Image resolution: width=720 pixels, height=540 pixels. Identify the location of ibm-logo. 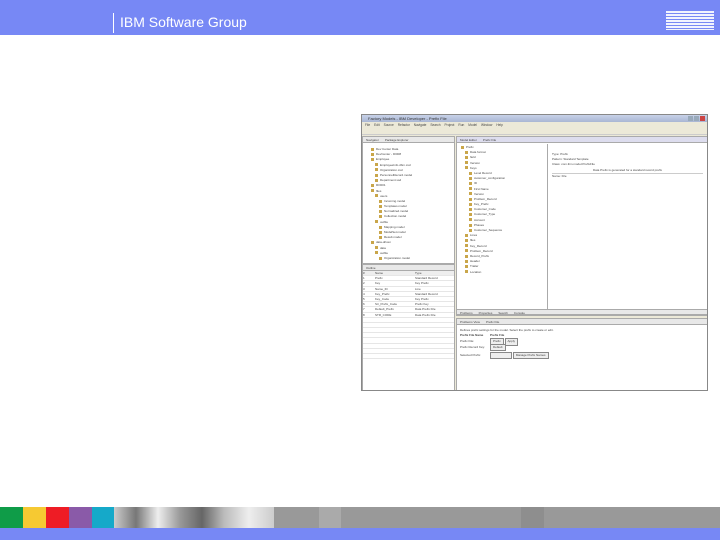
(690, 20).